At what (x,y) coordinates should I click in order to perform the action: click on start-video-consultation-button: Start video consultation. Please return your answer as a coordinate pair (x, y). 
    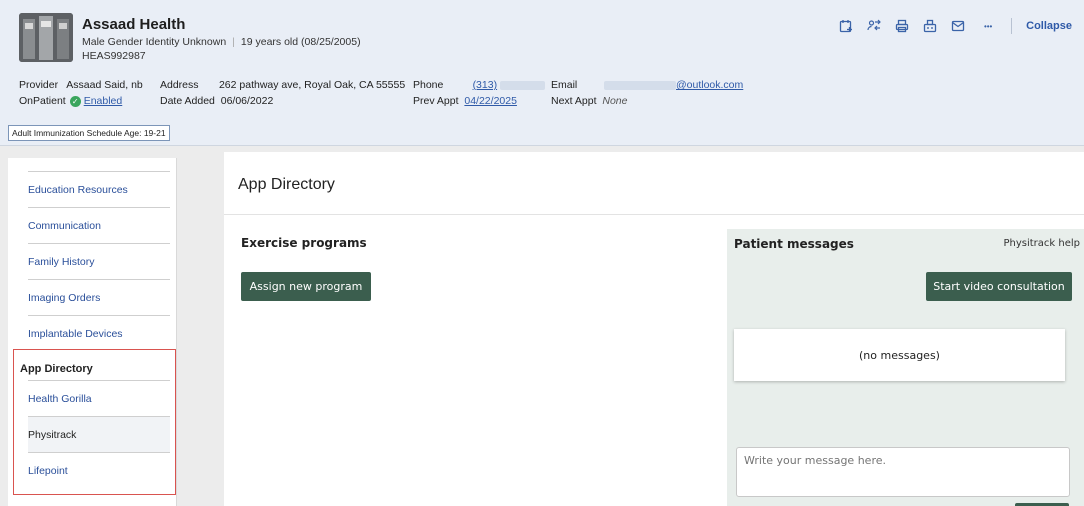
    Looking at the image, I should click on (999, 286).